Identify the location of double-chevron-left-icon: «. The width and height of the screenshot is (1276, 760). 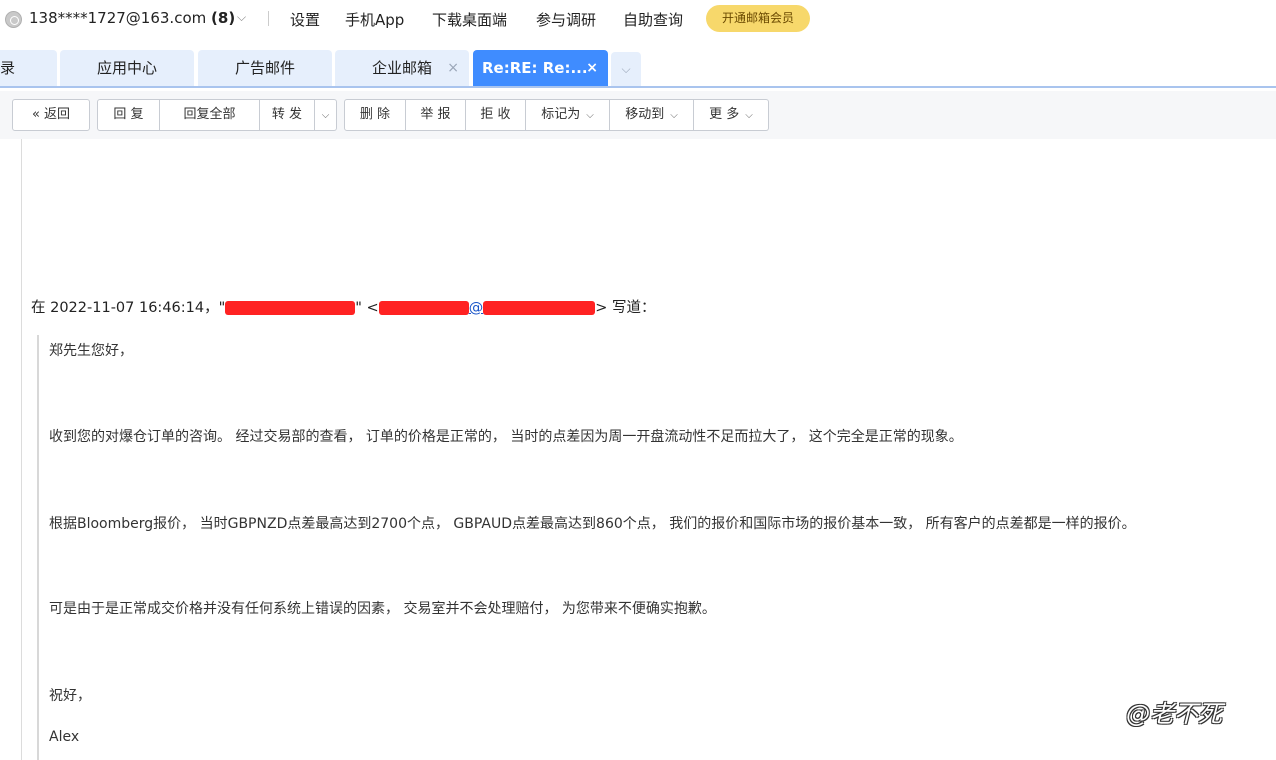
(35, 114).